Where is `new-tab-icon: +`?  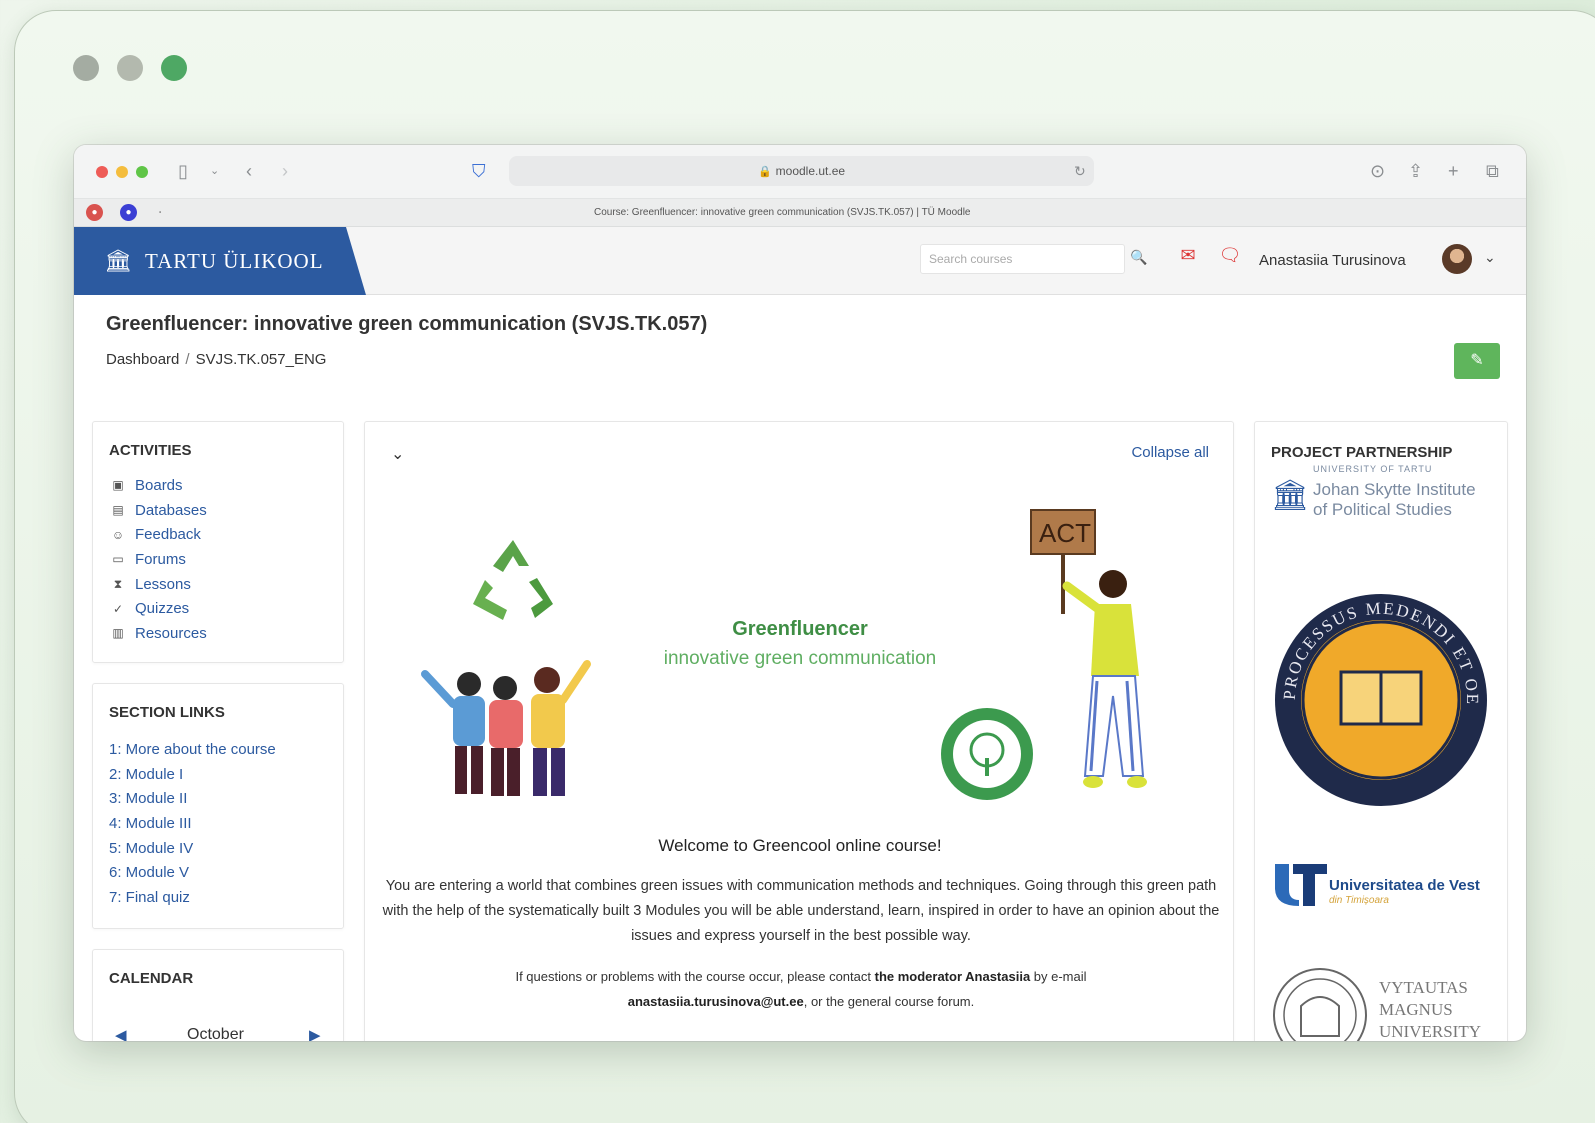 new-tab-icon: + is located at coordinates (1453, 171).